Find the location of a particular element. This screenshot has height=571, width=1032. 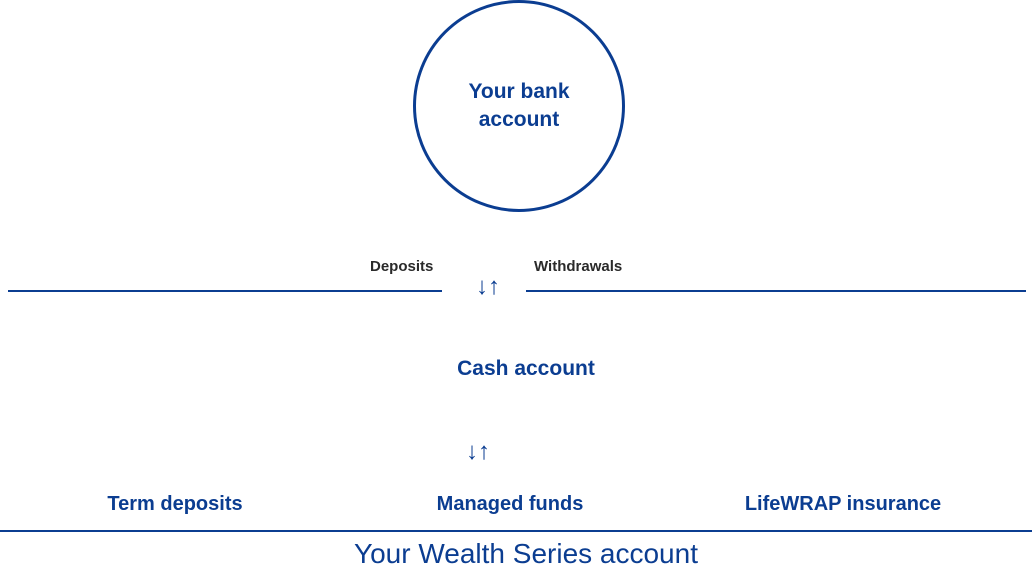

bank-account-label: Your bank account is located at coordinates (519, 105).